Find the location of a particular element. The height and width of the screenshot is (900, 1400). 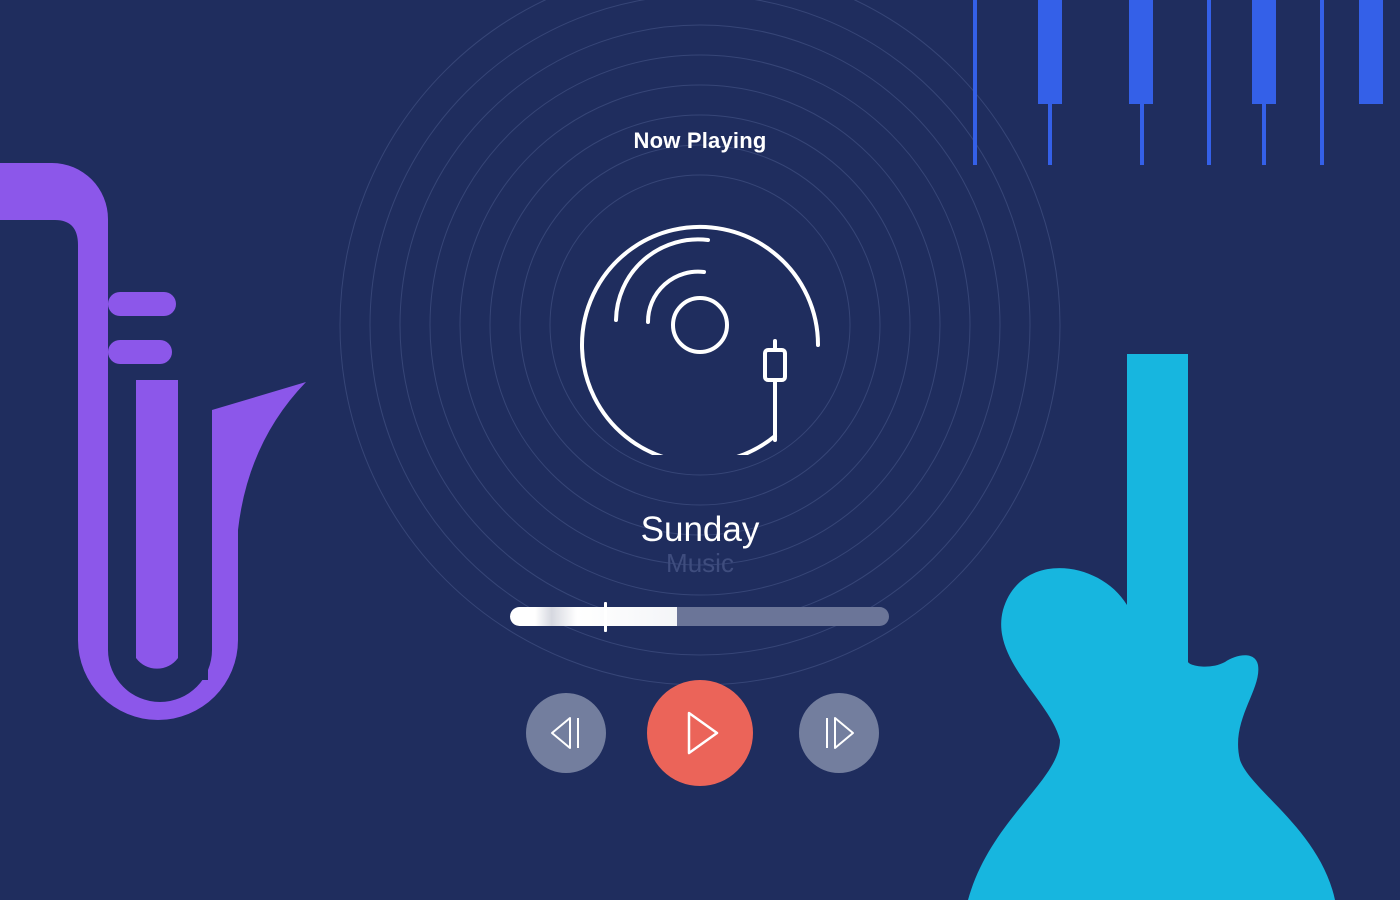

skip-next-icon is located at coordinates (840, 733).